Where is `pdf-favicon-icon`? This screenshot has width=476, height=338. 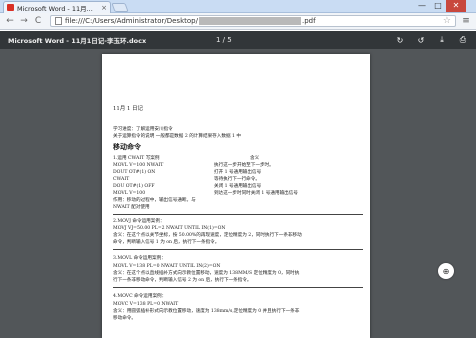 pdf-favicon-icon is located at coordinates (10, 7).